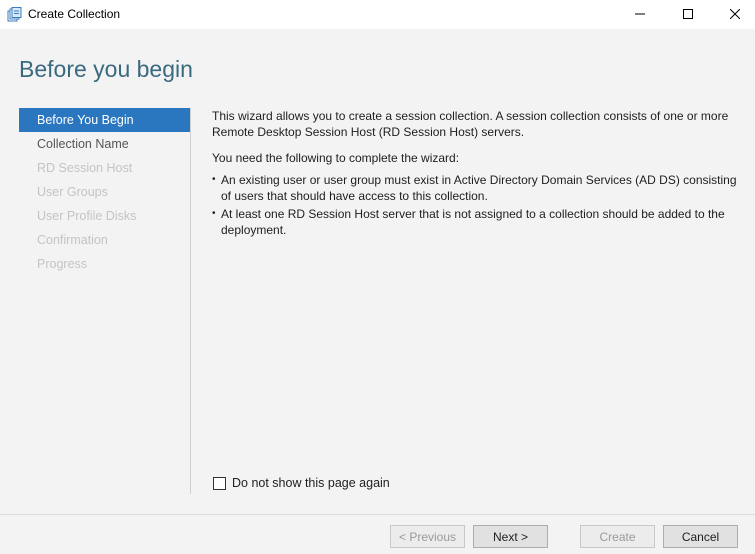 Image resolution: width=755 pixels, height=554 pixels. What do you see at coordinates (377, 534) in the screenshot?
I see `wizard-footer: < Previous Next > Create Cancel` at bounding box center [377, 534].